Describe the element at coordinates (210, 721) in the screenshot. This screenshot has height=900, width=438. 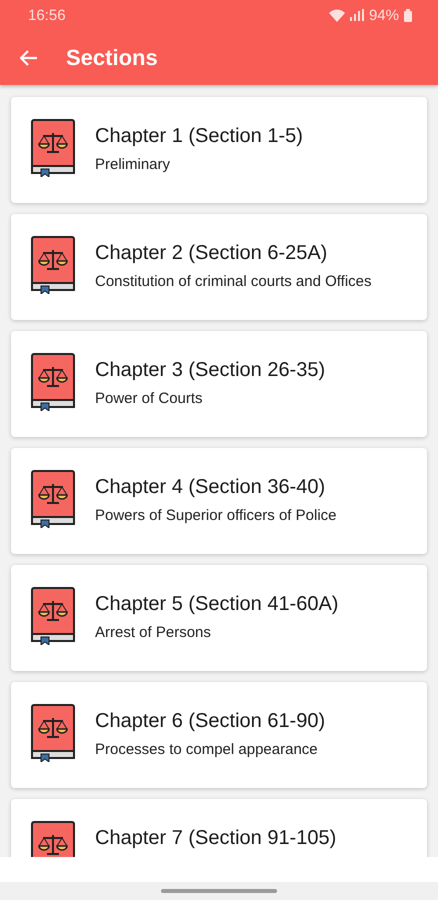
I see `chapter-title: Chapter 6 (Section 61-90)` at that location.